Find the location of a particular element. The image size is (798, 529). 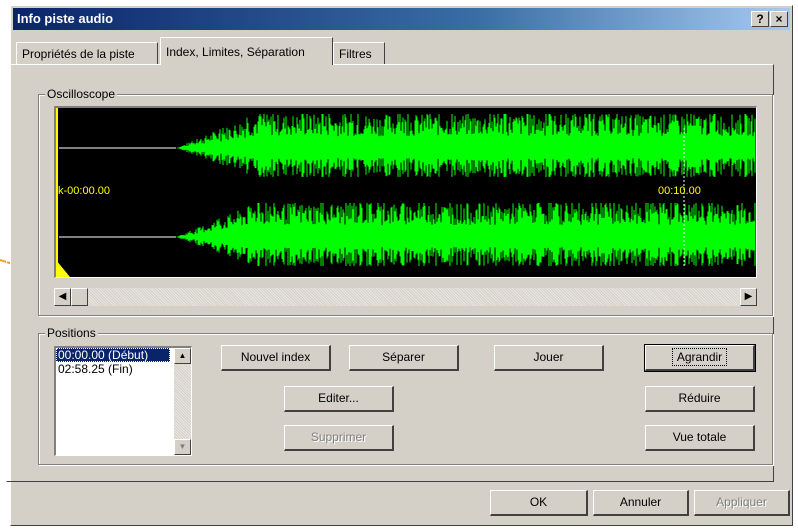

ok-button: OK is located at coordinates (539, 503).